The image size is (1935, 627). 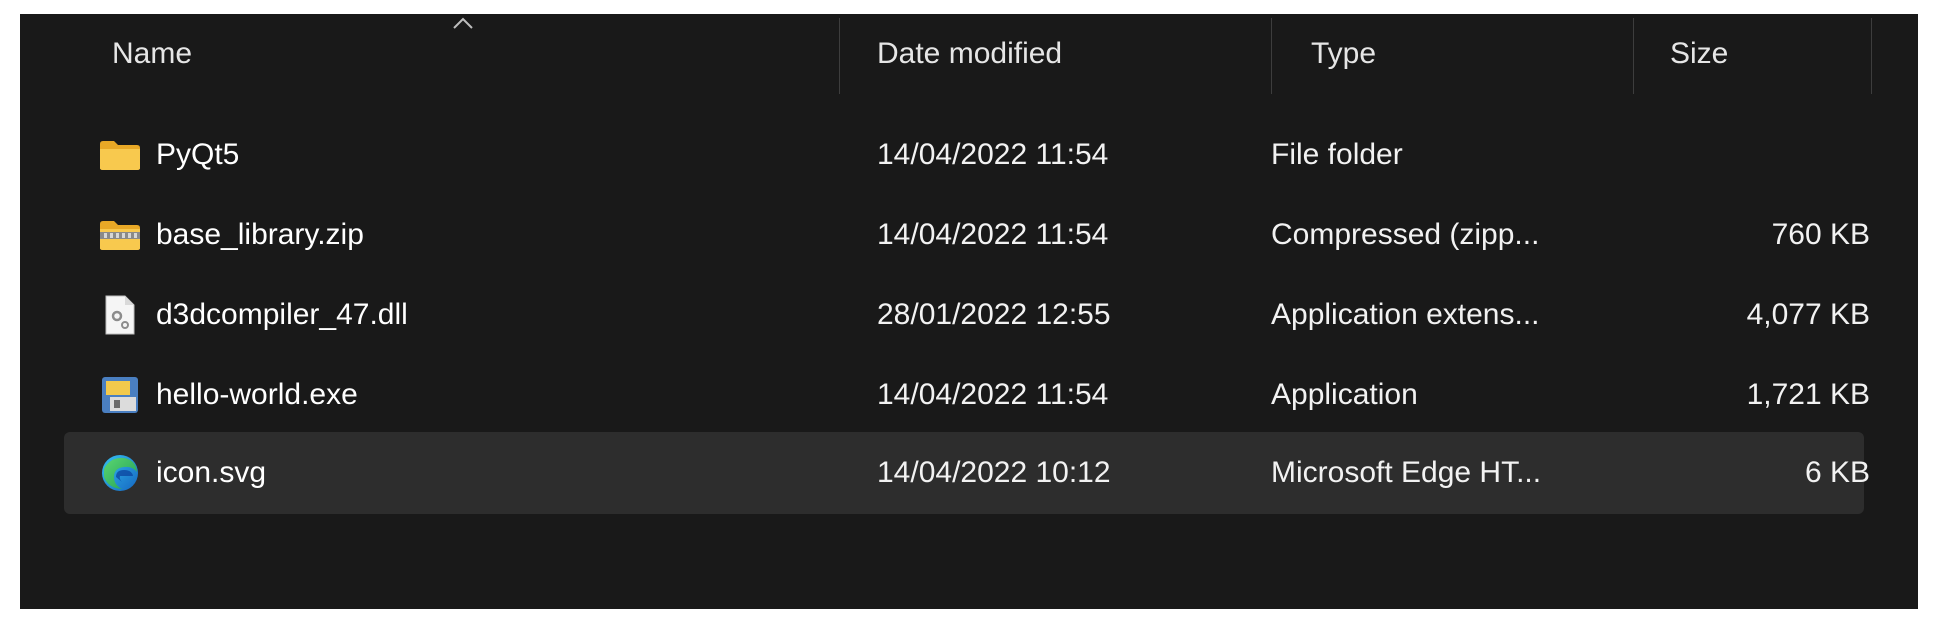 What do you see at coordinates (120, 395) in the screenshot?
I see `python-app-icon` at bounding box center [120, 395].